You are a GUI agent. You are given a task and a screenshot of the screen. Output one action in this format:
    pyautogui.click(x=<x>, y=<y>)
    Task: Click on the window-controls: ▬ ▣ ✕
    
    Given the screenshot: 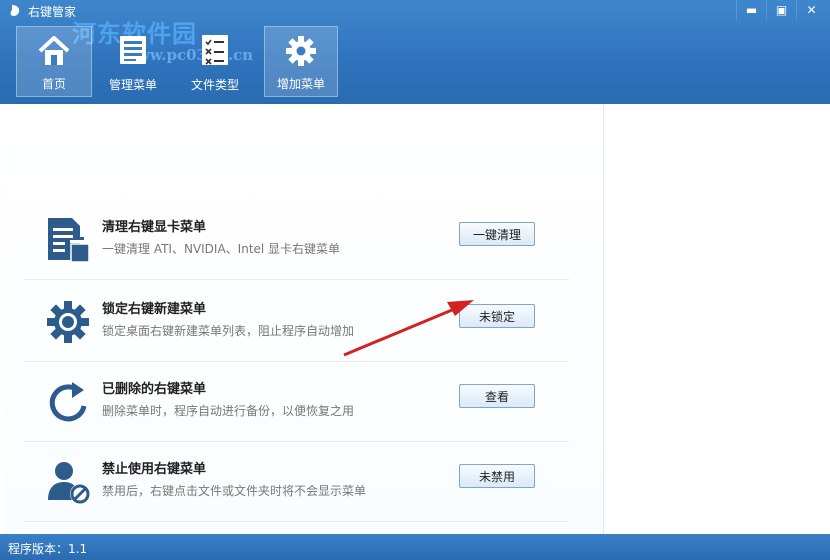 What is the action you would take?
    pyautogui.click(x=781, y=10)
    